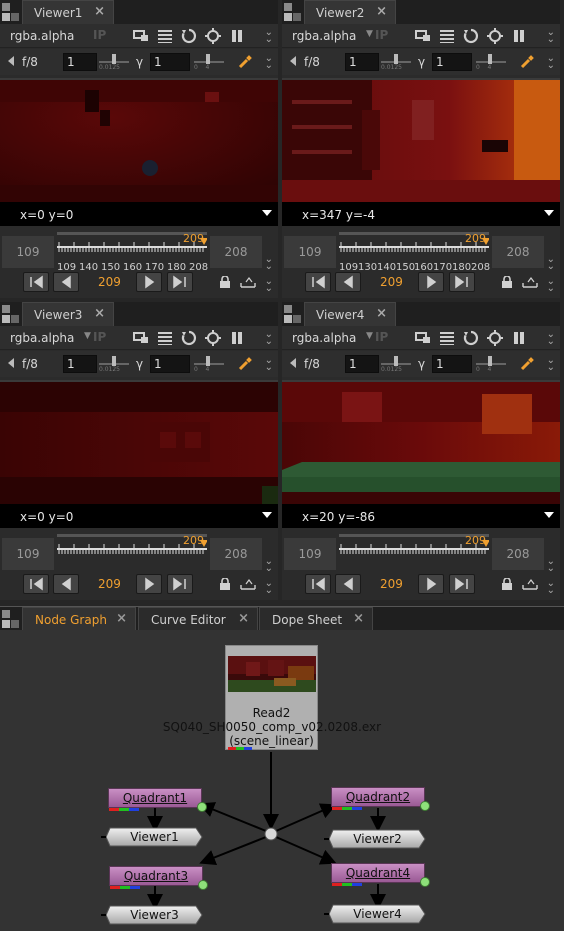 The height and width of the screenshot is (931, 564). Describe the element at coordinates (378, 798) in the screenshot. I see `quadrant-node: Quadrant2` at that location.